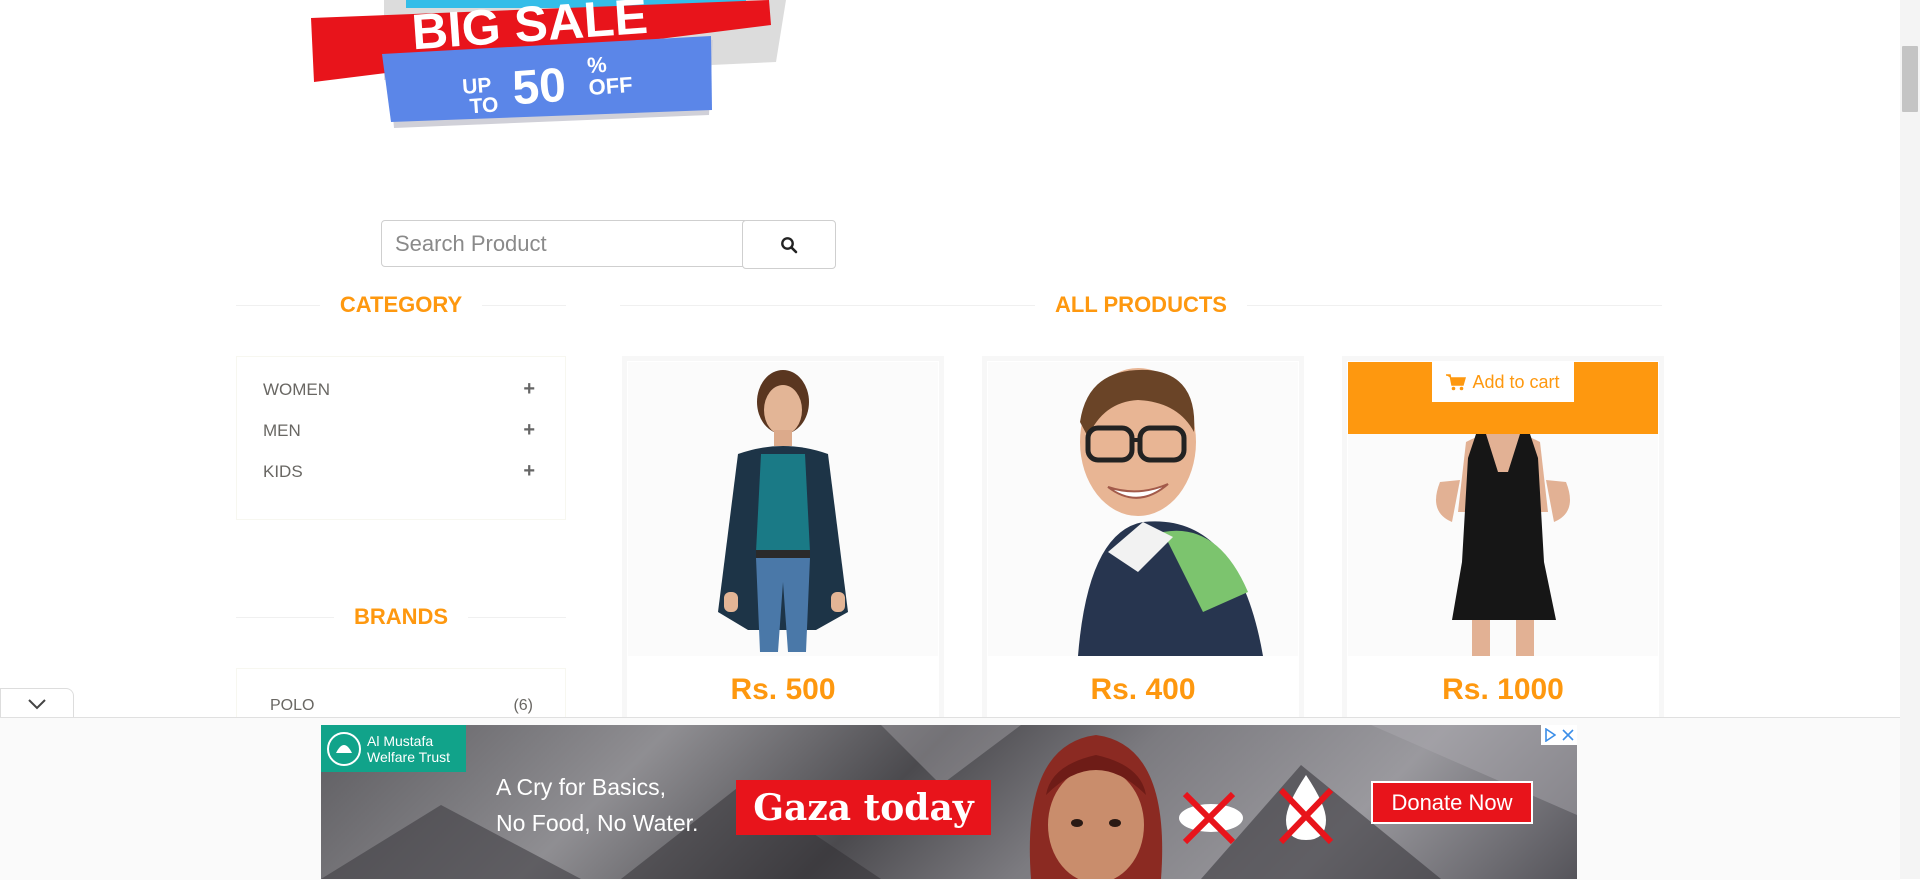 This screenshot has width=1920, height=880. I want to click on search-icon, so click(789, 244).